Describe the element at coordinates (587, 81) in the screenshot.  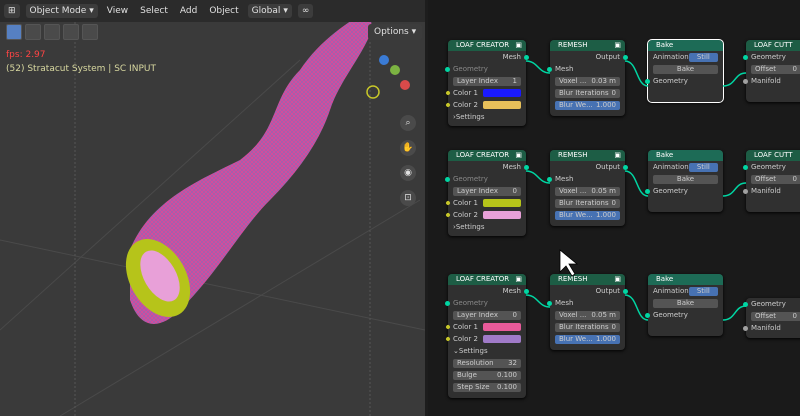
I see `voxel-field: Voxel ... 0.03 m` at that location.